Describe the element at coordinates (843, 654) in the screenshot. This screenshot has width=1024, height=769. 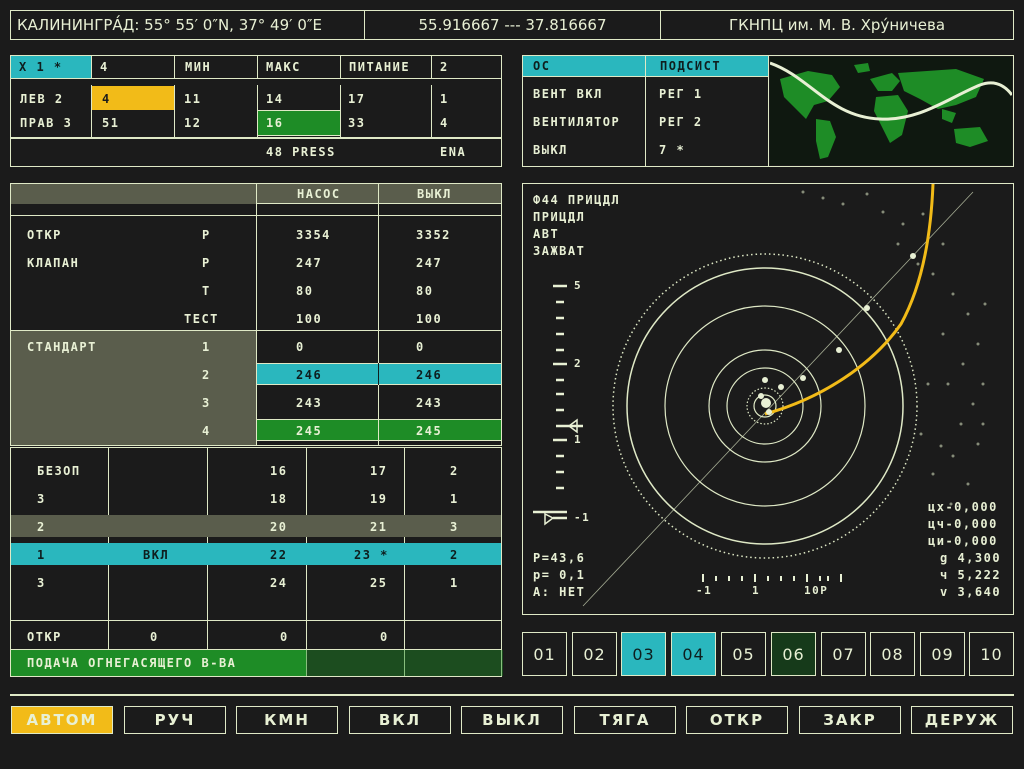
I see `channel-07-button: 07` at that location.